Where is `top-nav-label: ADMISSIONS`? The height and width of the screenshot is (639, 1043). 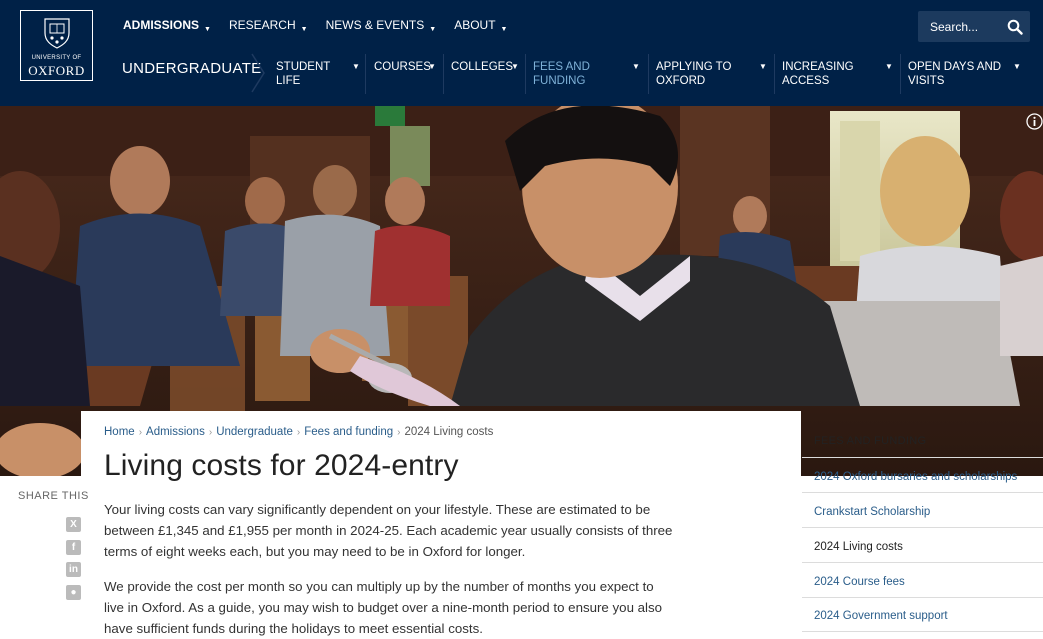 top-nav-label: ADMISSIONS is located at coordinates (161, 25).